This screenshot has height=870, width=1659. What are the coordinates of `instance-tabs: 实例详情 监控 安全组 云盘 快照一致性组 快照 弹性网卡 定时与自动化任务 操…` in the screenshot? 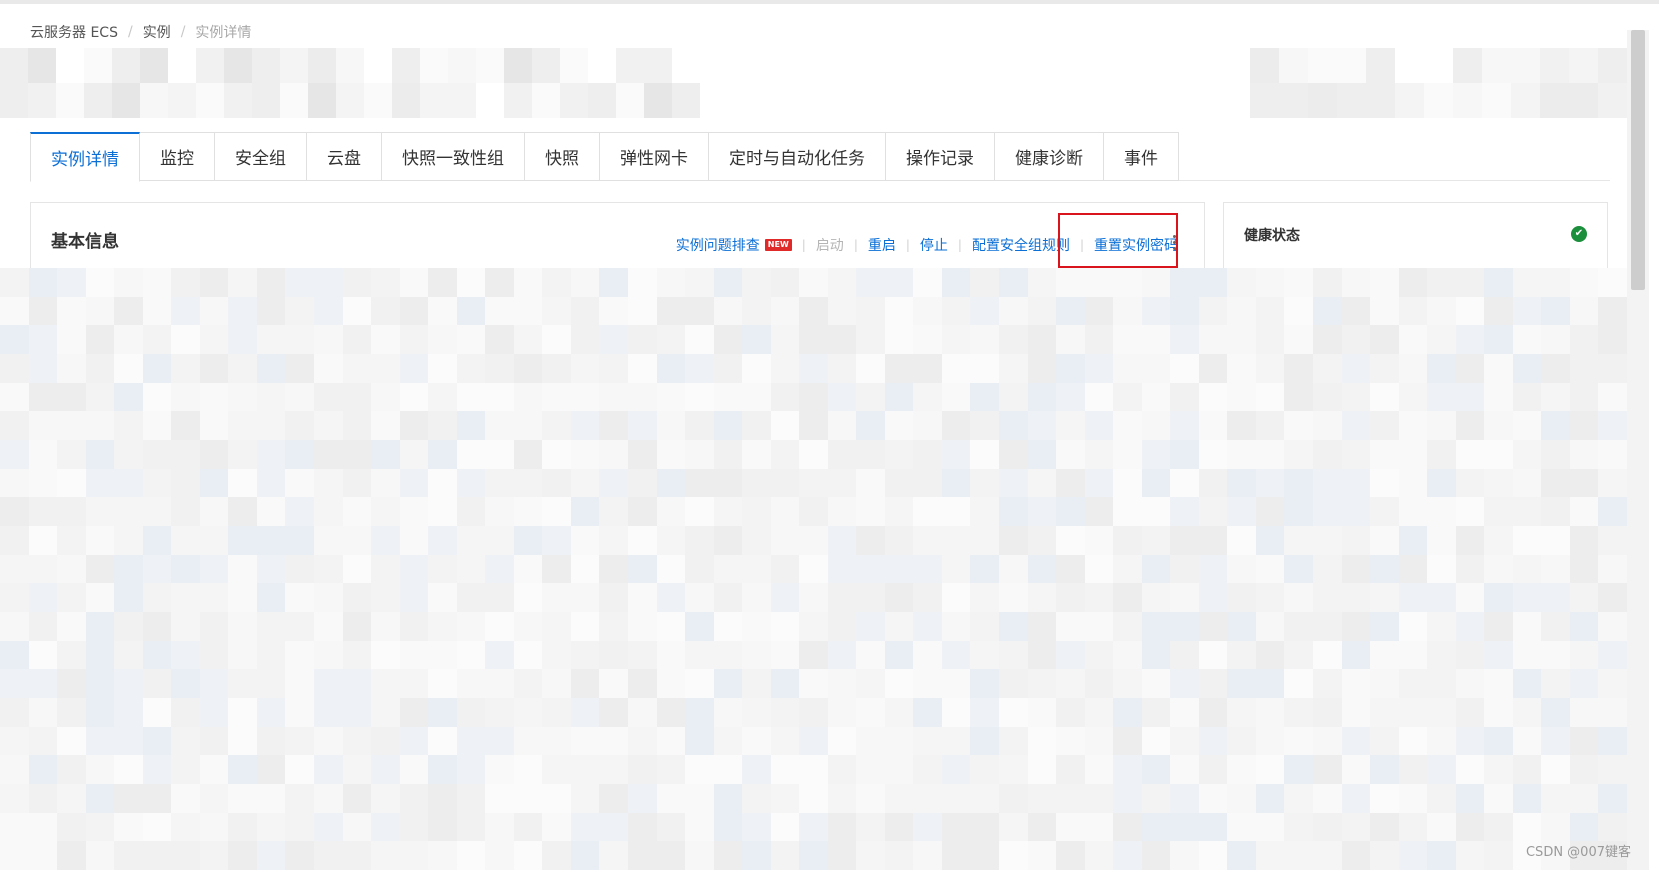 It's located at (820, 157).